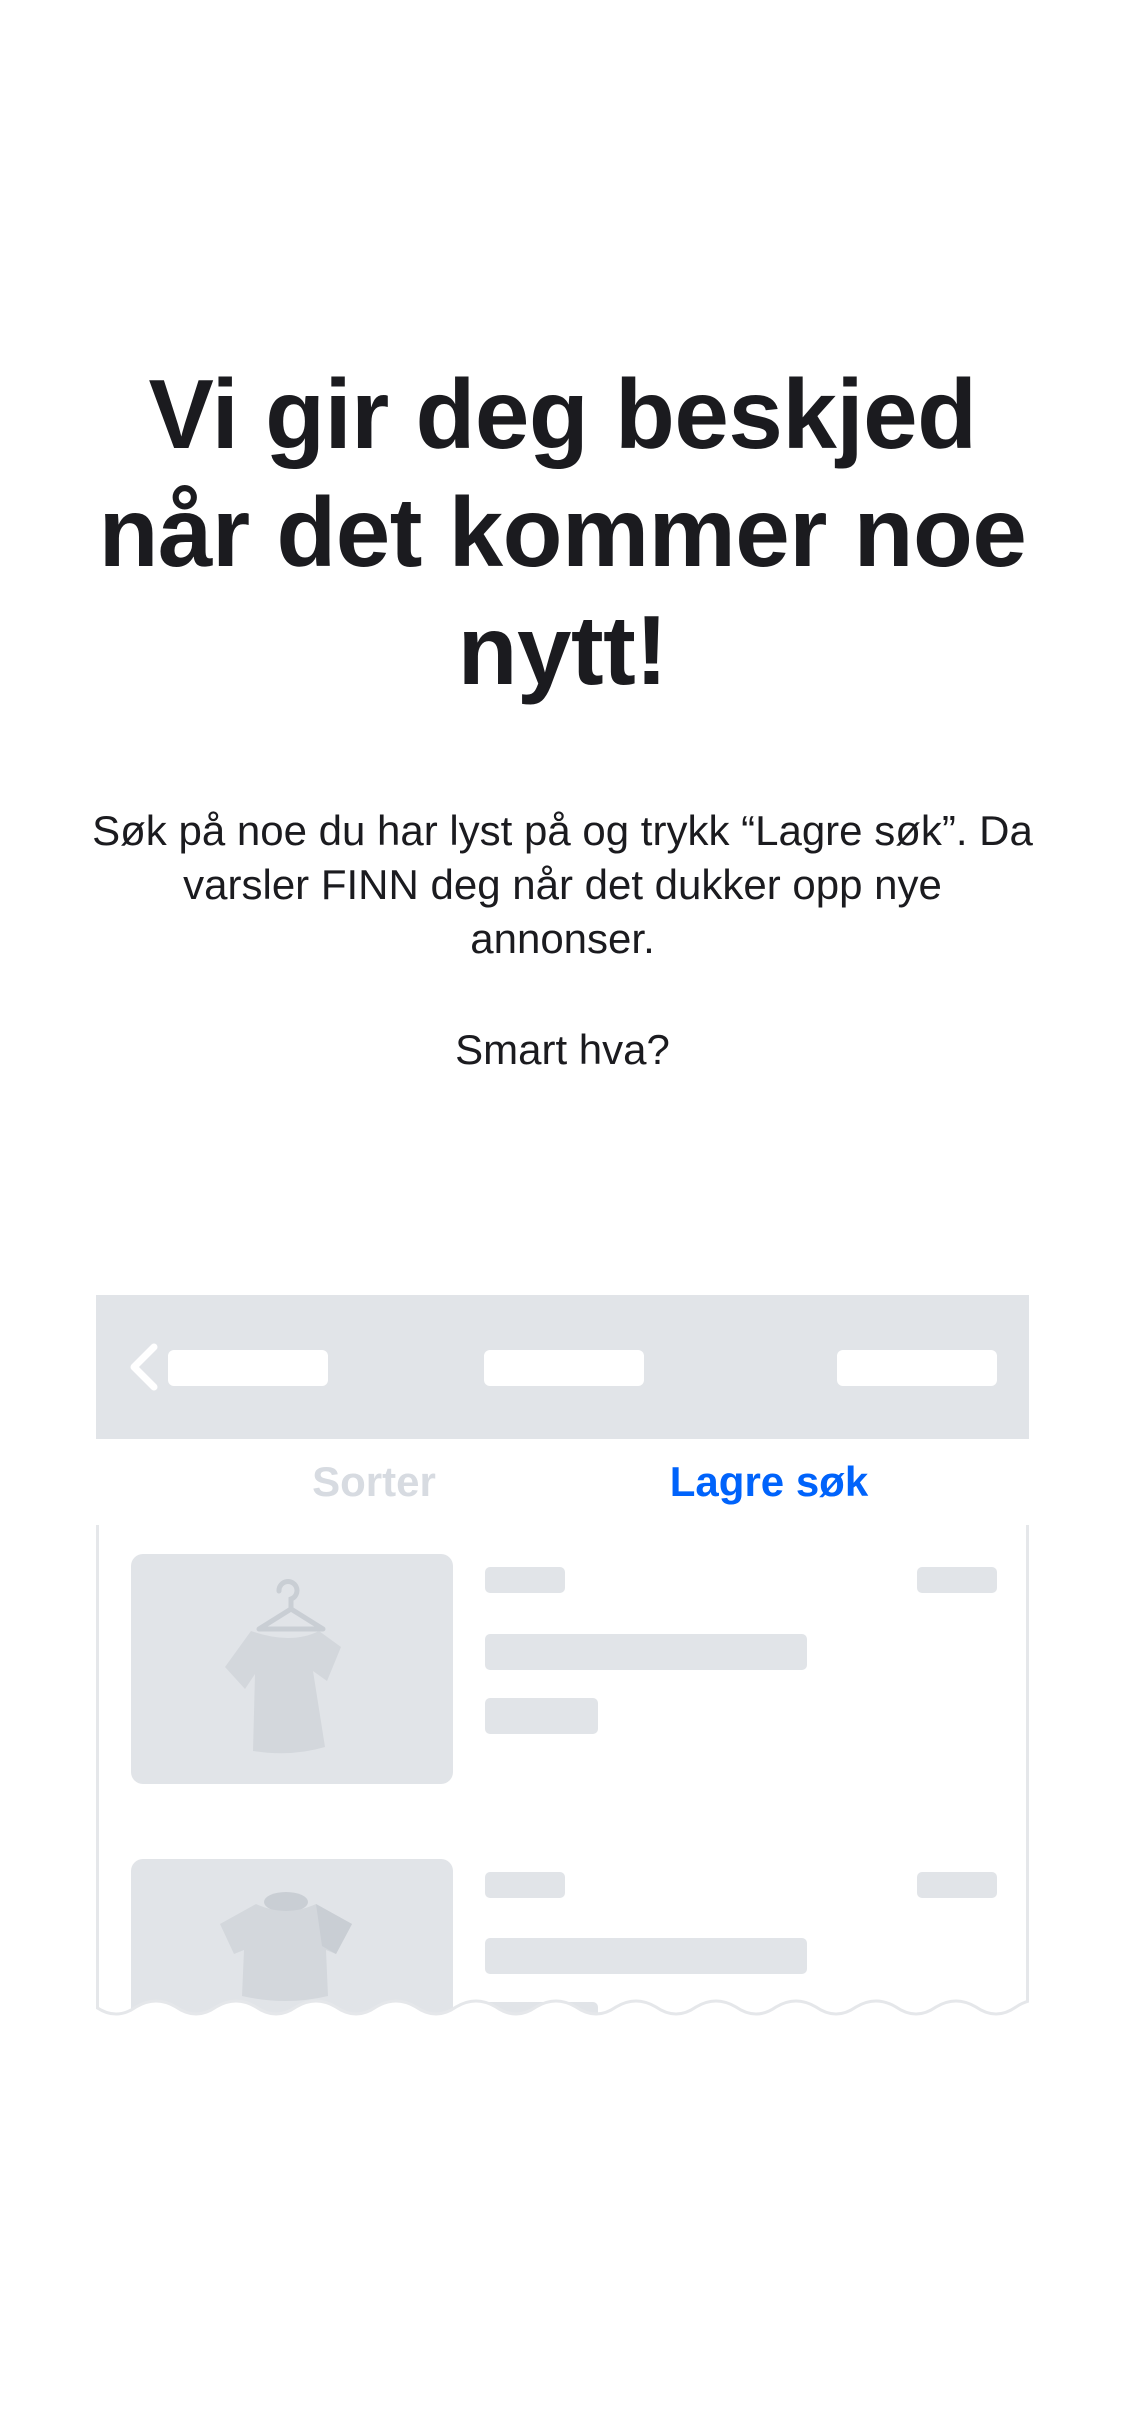  I want to click on hanger-shirt-icon, so click(286, 1674).